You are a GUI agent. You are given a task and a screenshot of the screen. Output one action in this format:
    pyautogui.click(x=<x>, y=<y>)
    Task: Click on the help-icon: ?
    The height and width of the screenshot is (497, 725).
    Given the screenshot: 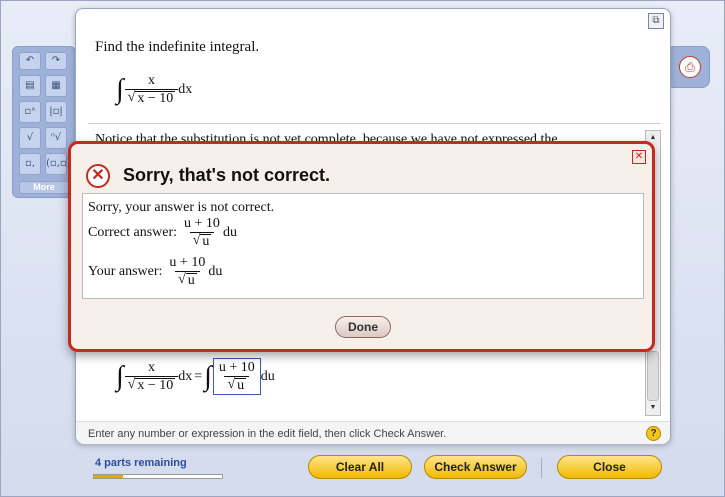 What is the action you would take?
    pyautogui.click(x=653, y=433)
    